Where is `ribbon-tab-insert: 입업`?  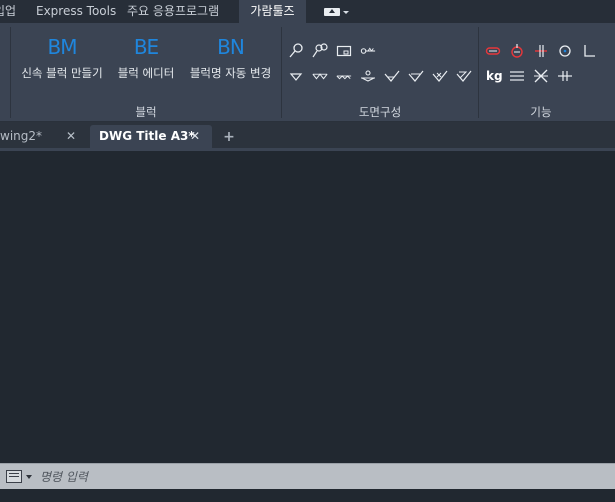 ribbon-tab-insert: 입업 is located at coordinates (8, 11).